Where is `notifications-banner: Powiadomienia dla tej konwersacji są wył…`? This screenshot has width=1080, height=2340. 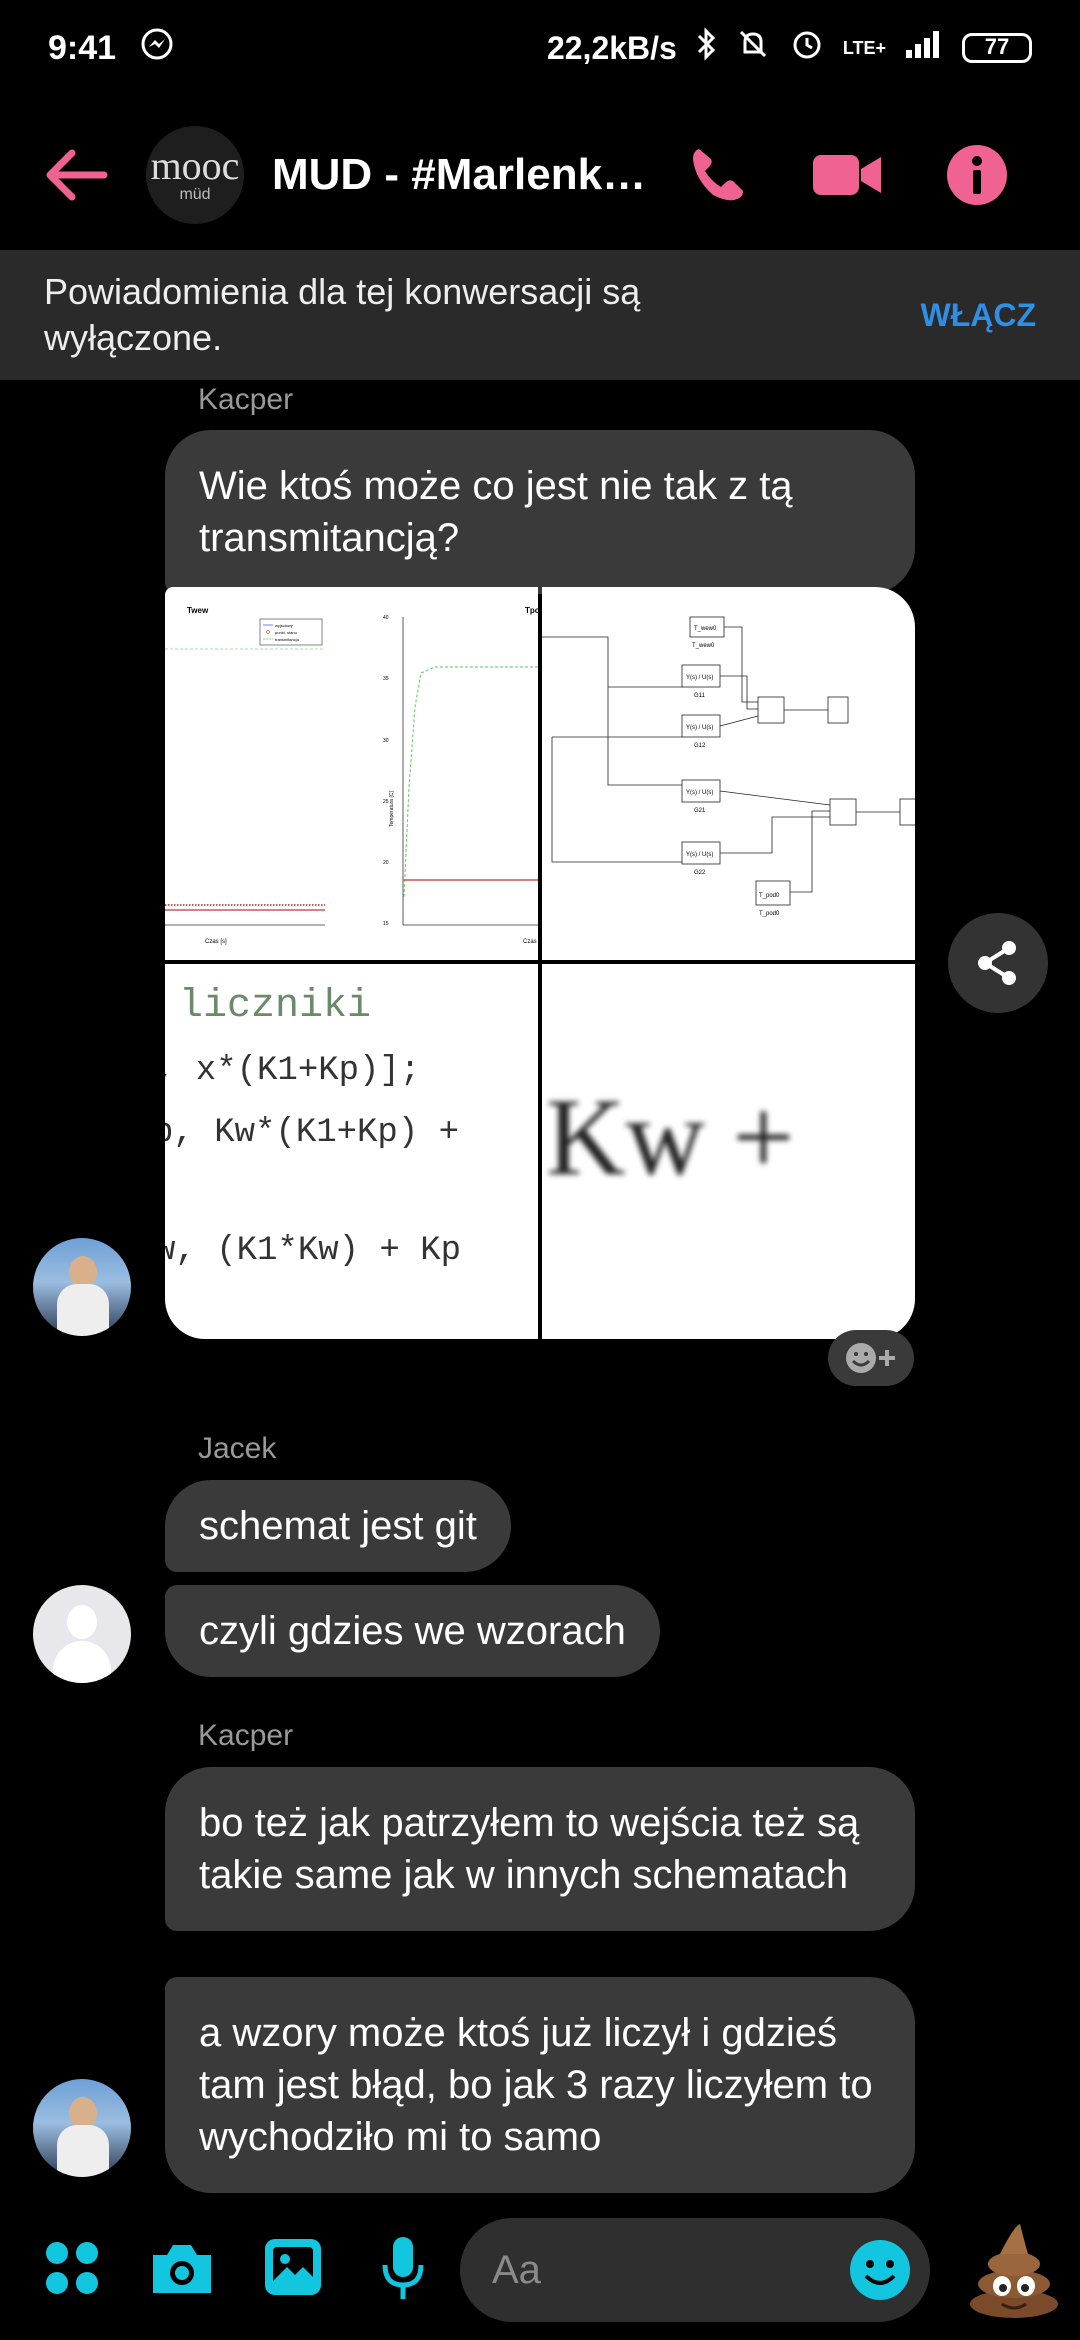
notifications-banner: Powiadomienia dla tej konwersacji są wył… is located at coordinates (540, 315).